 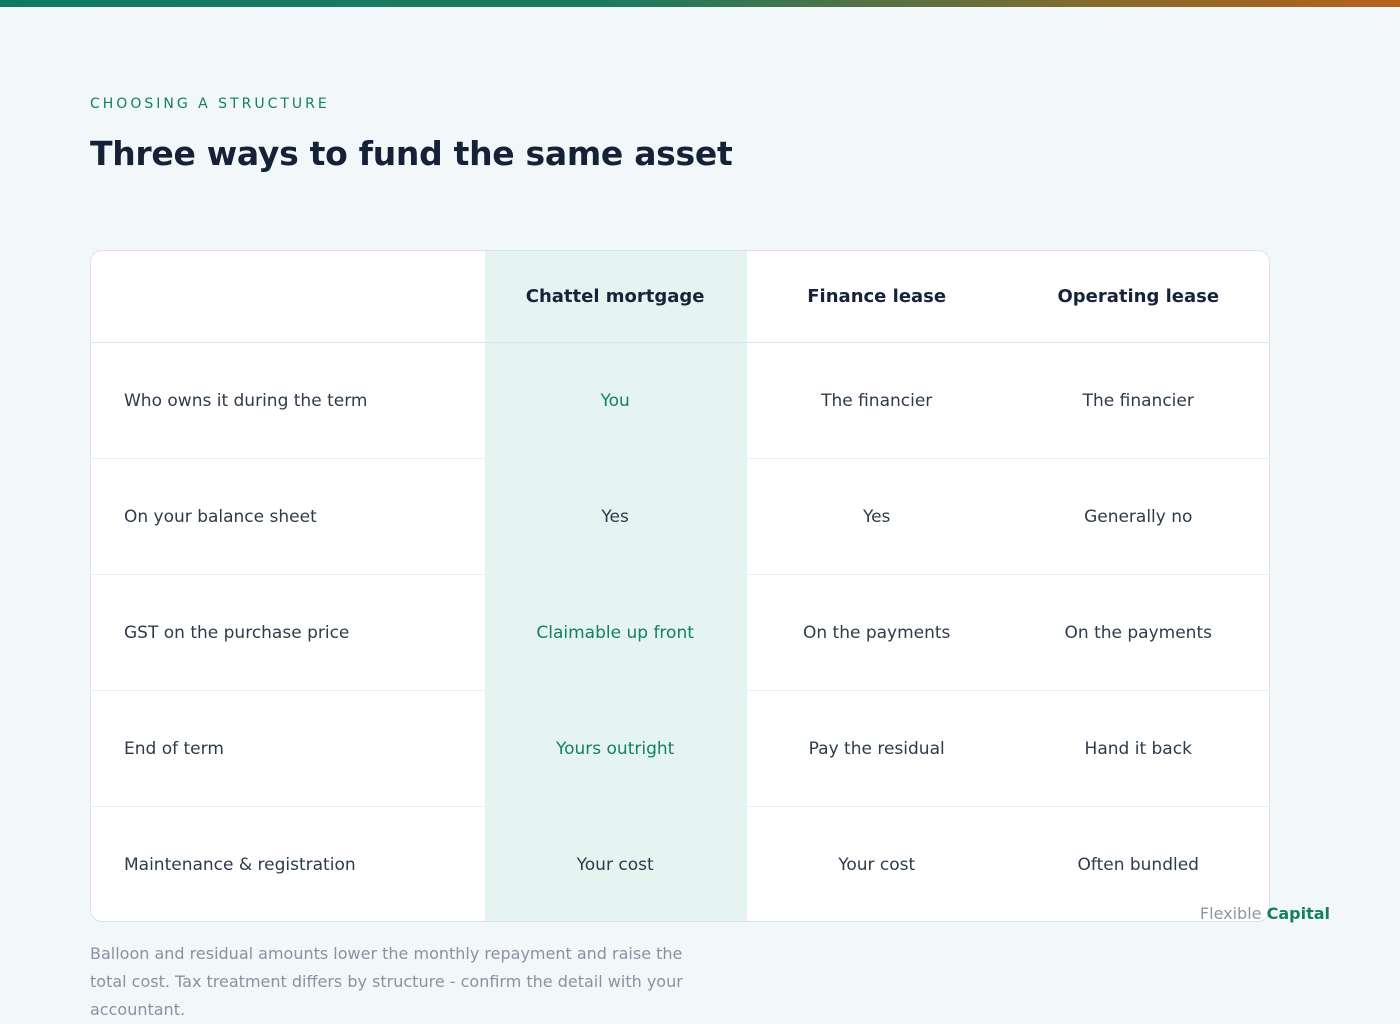 I want to click on table-cell: Often bundled, so click(x=1138, y=865).